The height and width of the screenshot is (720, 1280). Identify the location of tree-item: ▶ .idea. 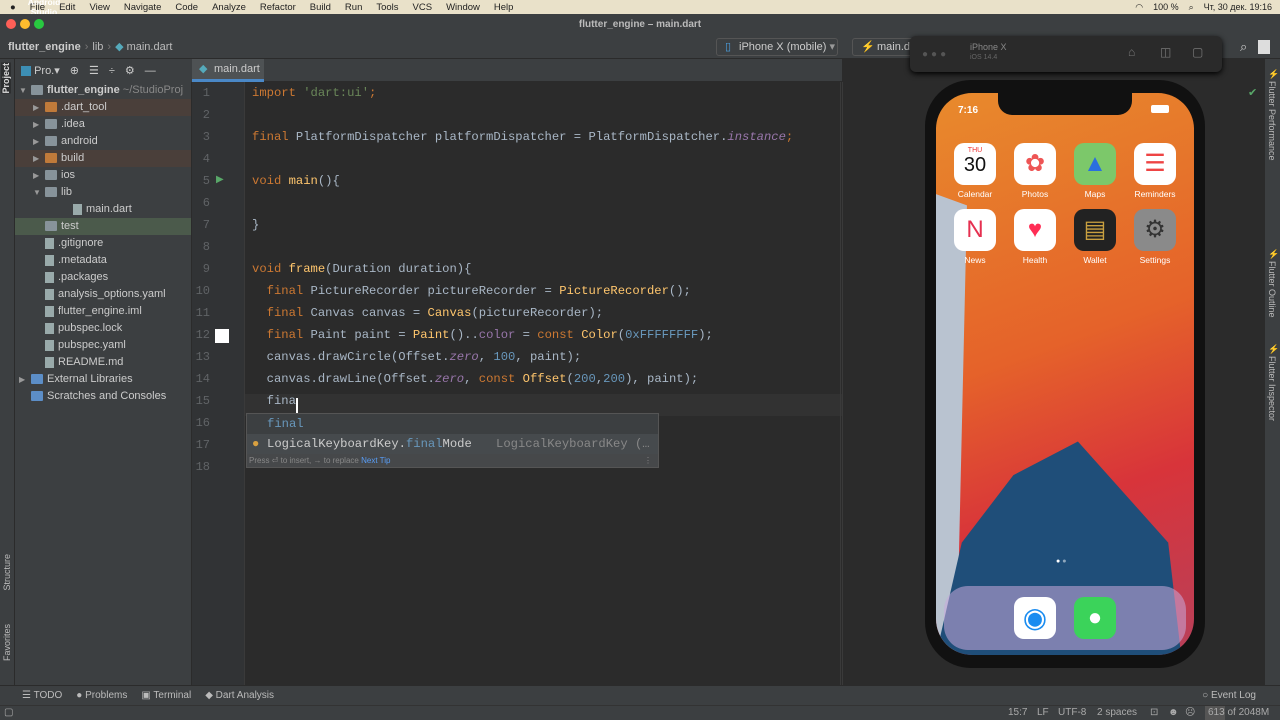
(103, 124).